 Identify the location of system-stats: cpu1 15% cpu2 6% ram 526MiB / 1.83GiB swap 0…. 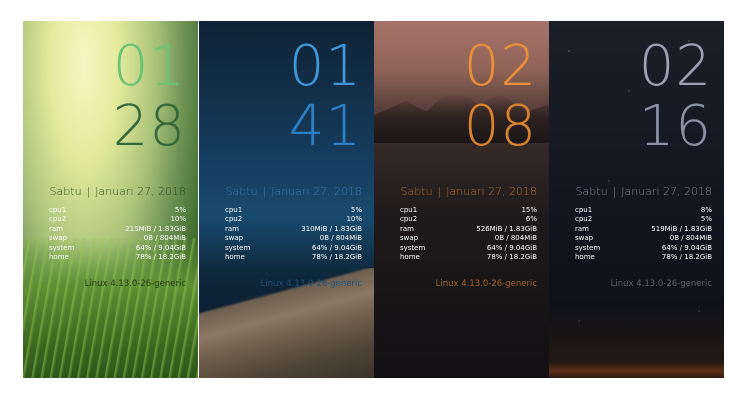
(468, 234).